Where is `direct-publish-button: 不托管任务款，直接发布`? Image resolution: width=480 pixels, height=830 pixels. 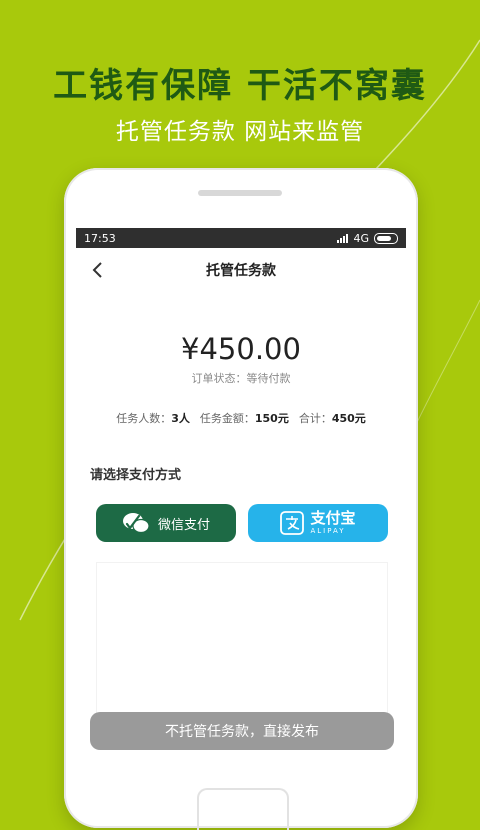 direct-publish-button: 不托管任务款，直接发布 is located at coordinates (242, 731).